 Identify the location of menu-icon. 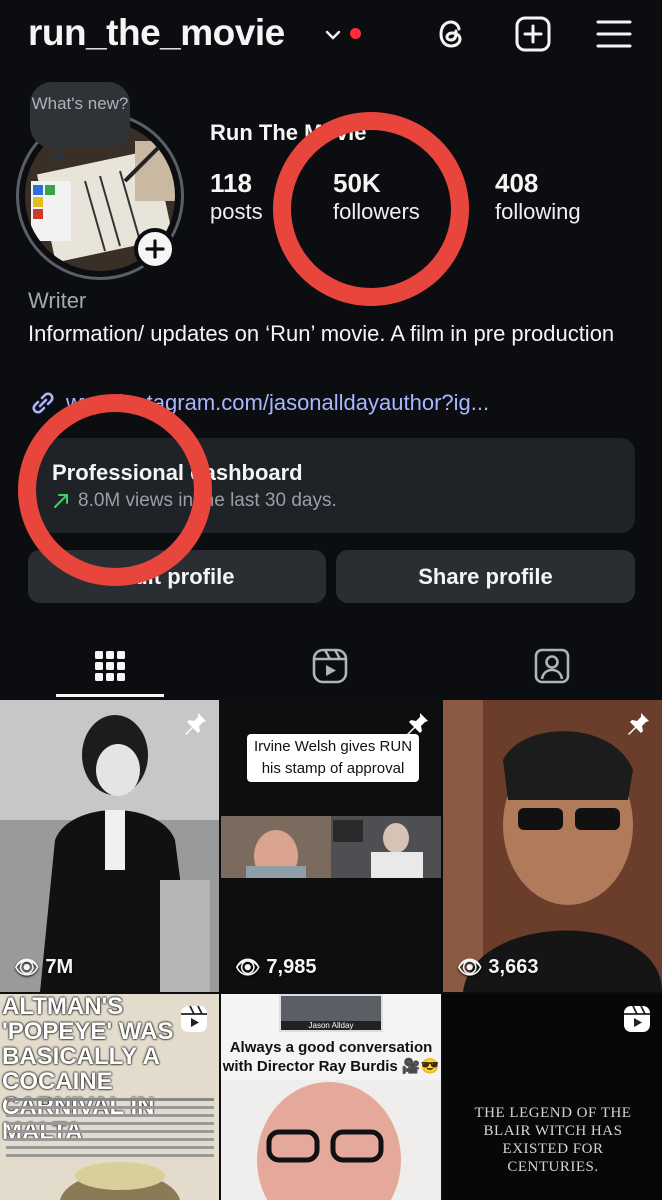
(614, 34).